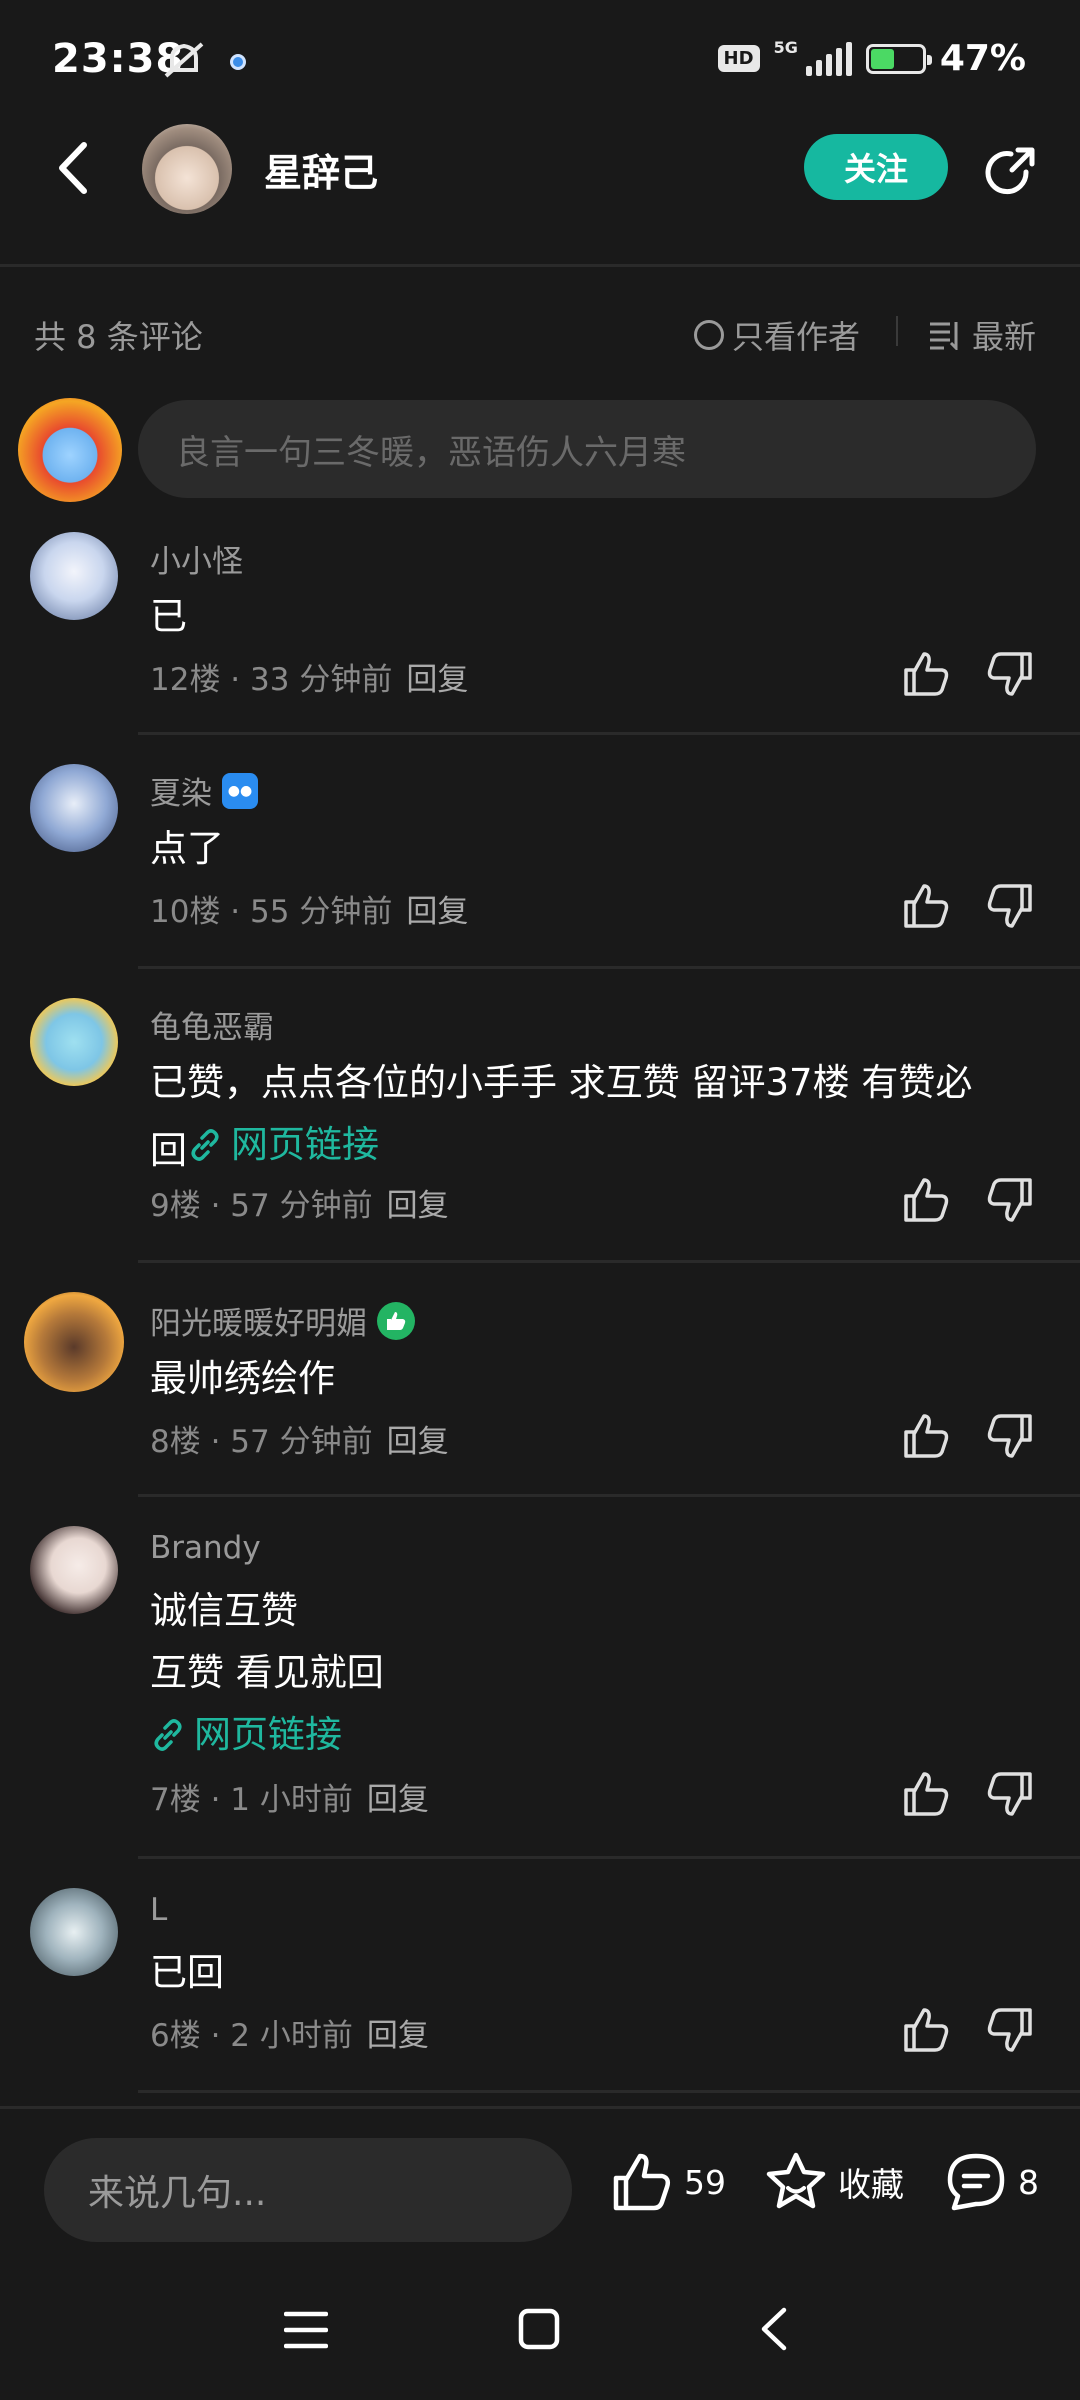 Image resolution: width=1080 pixels, height=2400 pixels. What do you see at coordinates (796, 2180) in the screenshot?
I see `star-icon` at bounding box center [796, 2180].